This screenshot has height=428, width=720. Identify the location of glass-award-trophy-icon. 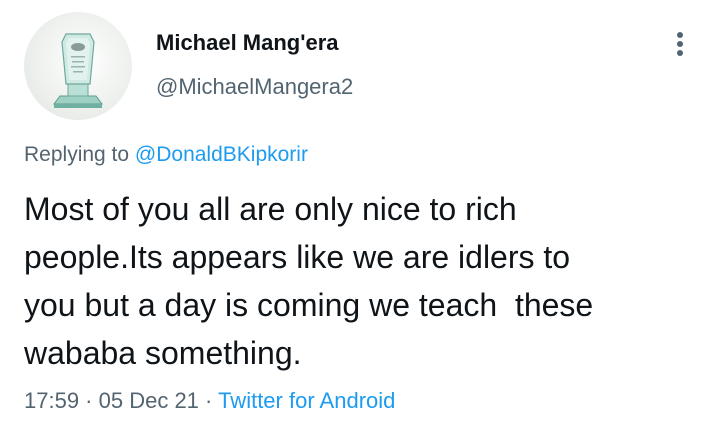
(78, 70).